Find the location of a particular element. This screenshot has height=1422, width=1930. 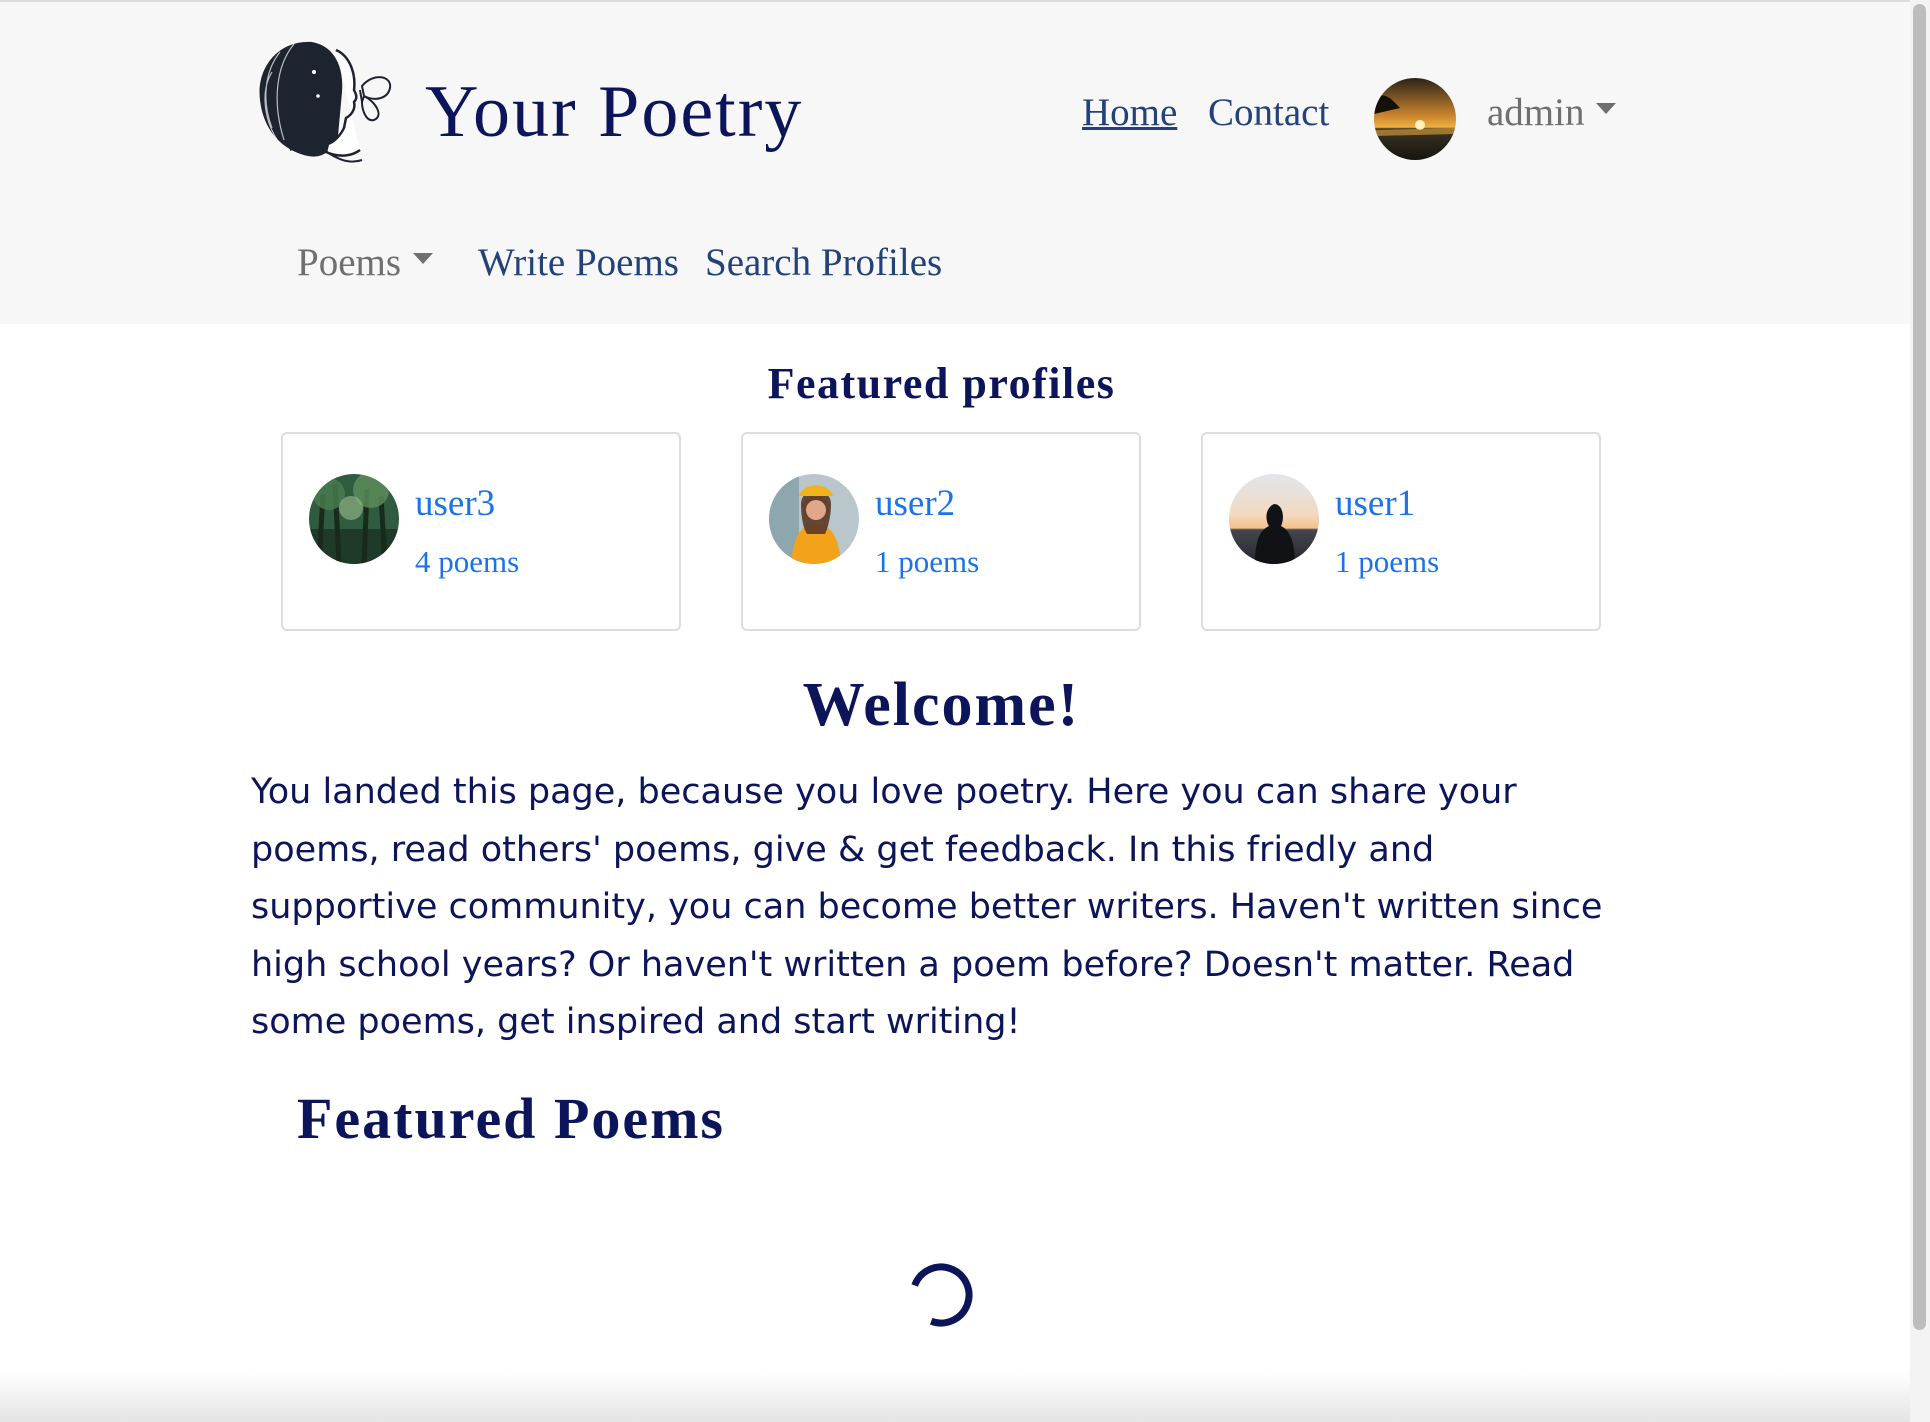

site-title: Your Poetry is located at coordinates (614, 112).